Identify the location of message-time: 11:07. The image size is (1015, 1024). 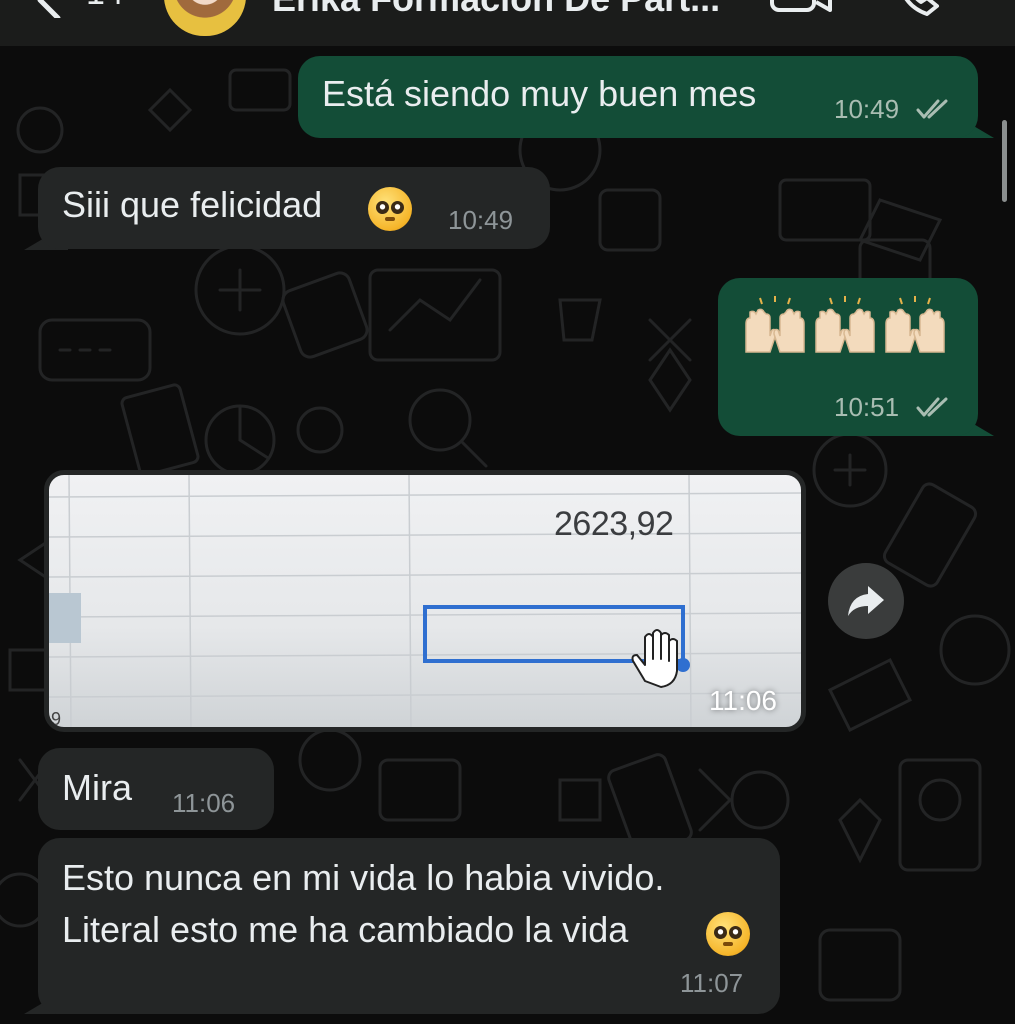
(712, 983).